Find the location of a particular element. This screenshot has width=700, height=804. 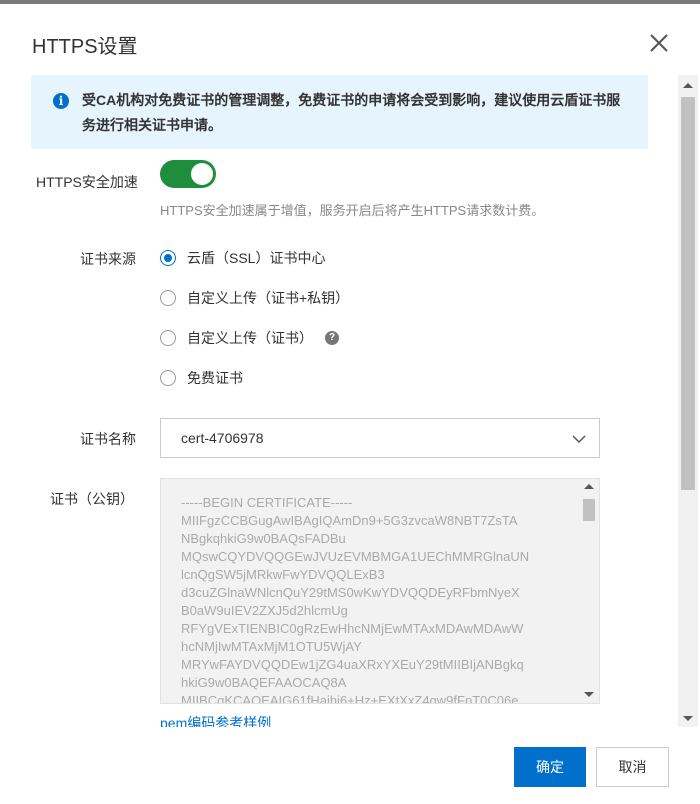

public-key-label: 证书（公钥） is located at coordinates (92, 499).